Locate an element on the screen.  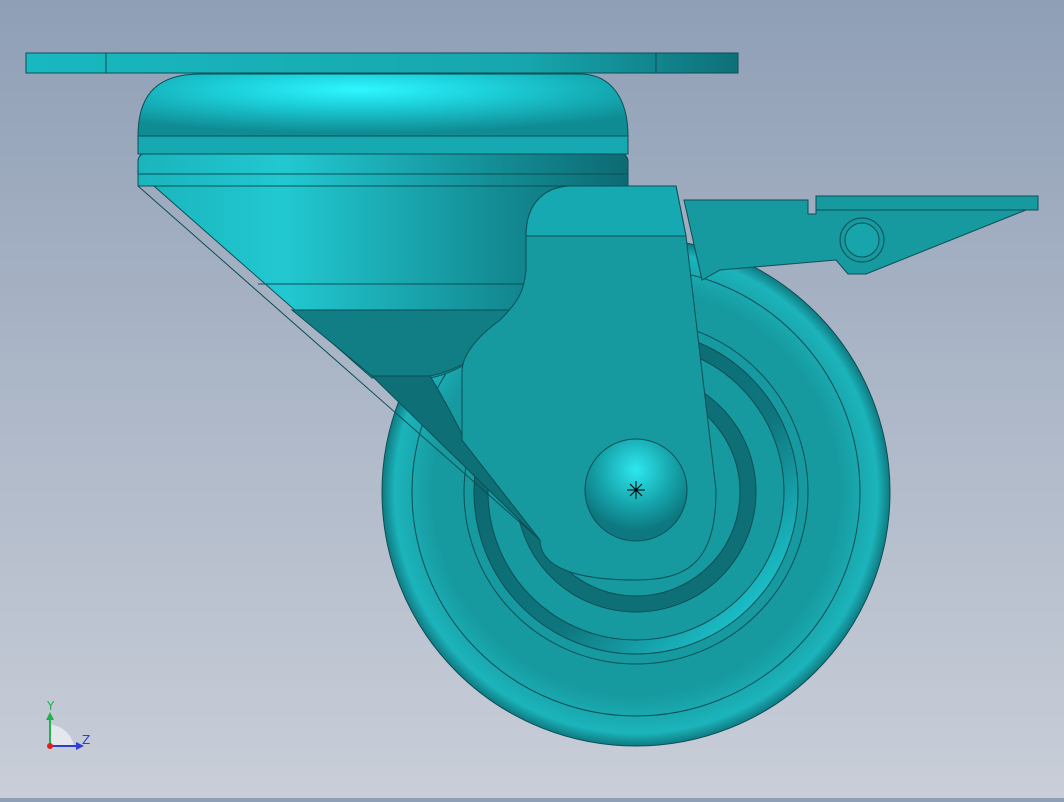
housing-dome is located at coordinates (383, 114).